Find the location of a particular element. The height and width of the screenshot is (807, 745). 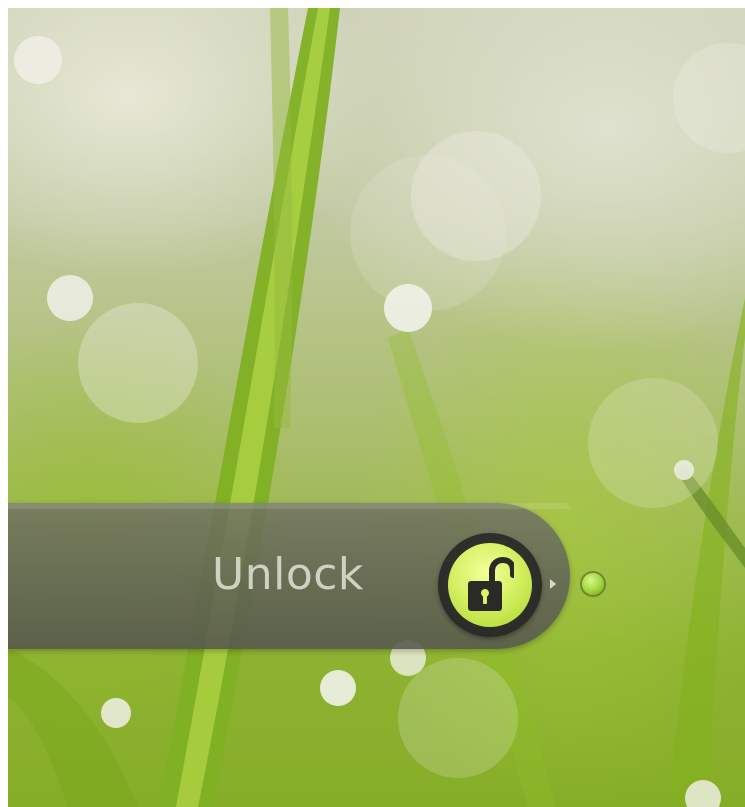

unlock-slider: Unlock is located at coordinates (289, 576).